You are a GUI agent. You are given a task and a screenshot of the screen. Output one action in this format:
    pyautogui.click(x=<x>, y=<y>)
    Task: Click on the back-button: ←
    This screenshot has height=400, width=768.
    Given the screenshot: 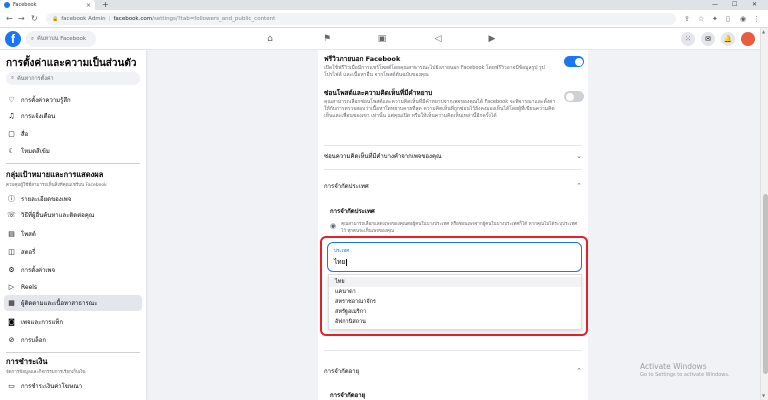 What is the action you would take?
    pyautogui.click(x=9, y=19)
    